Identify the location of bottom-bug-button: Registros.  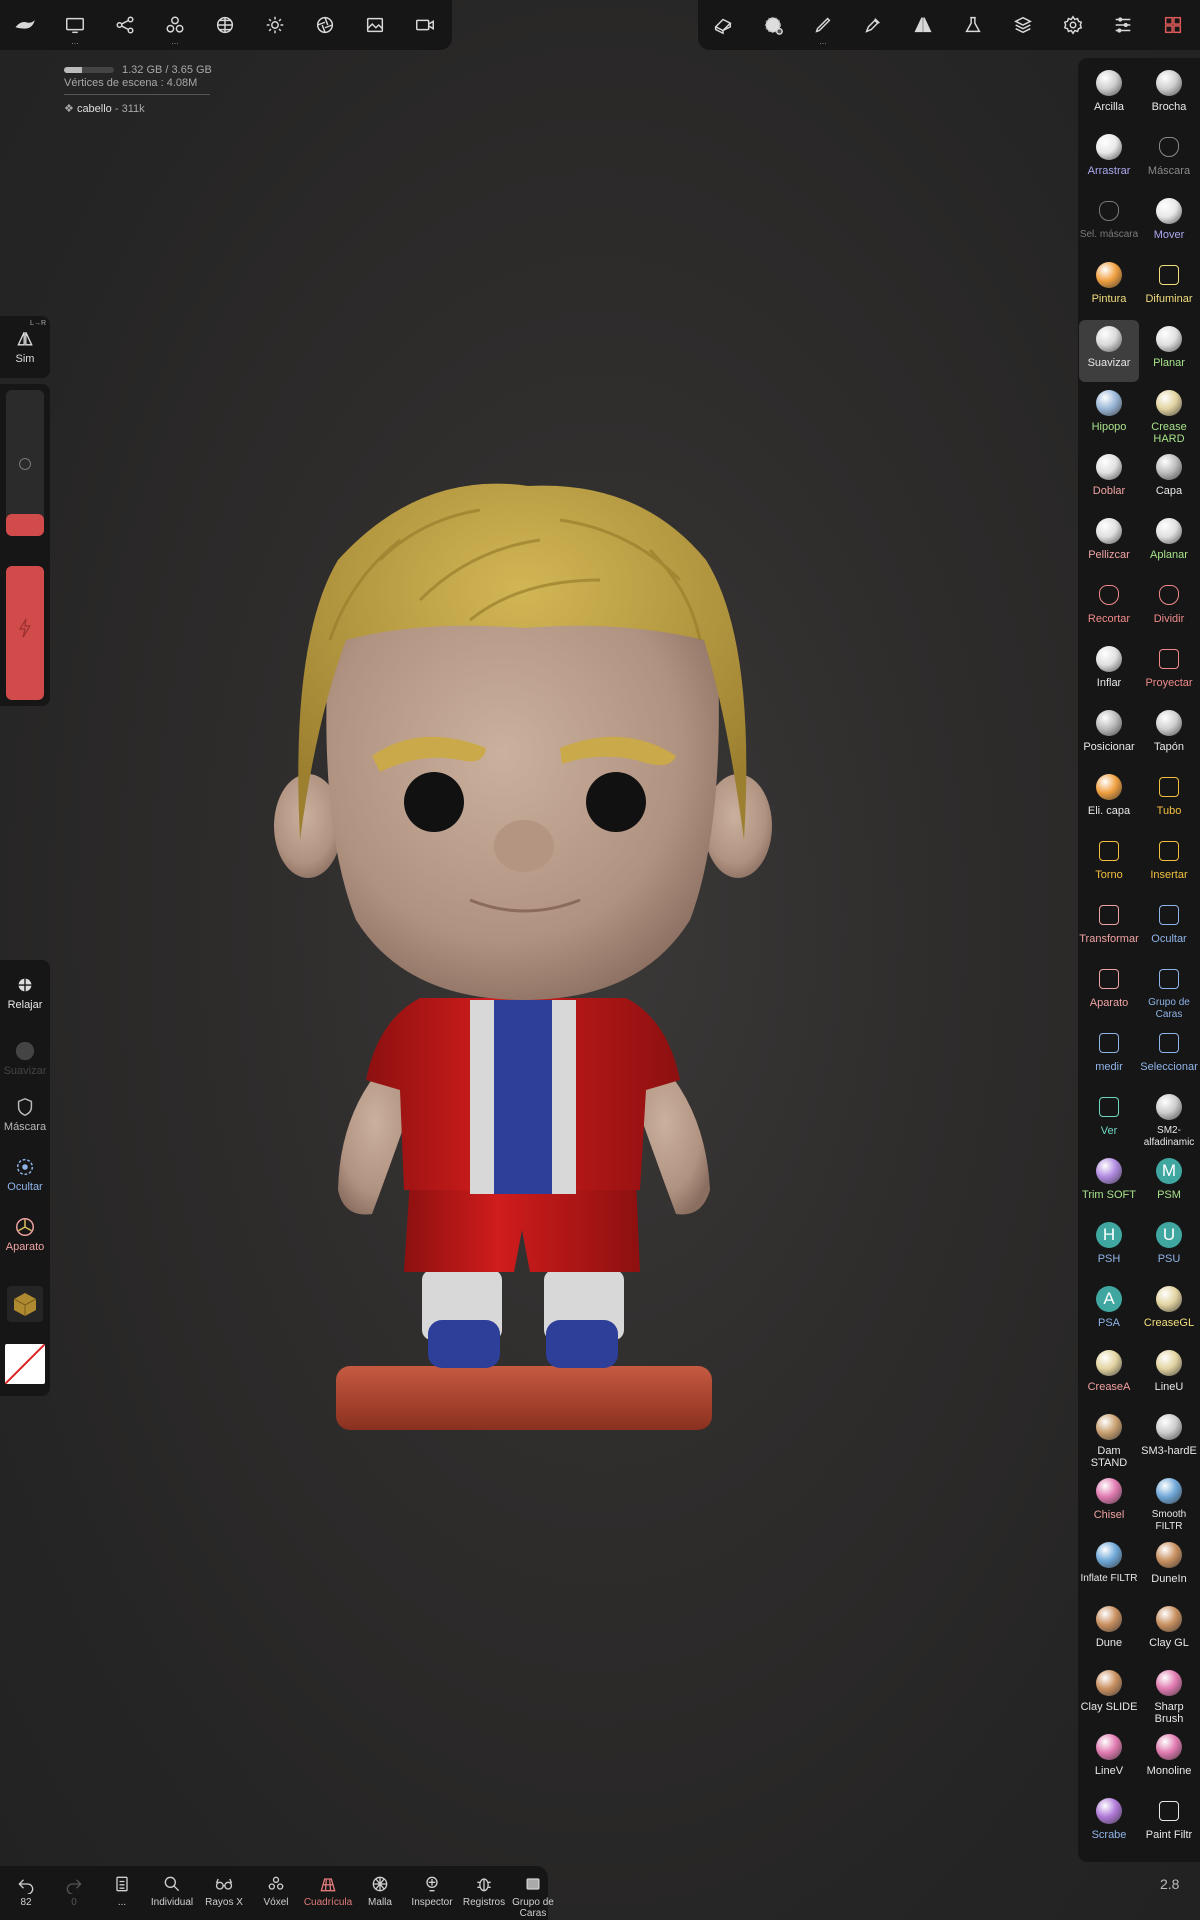
(484, 1893).